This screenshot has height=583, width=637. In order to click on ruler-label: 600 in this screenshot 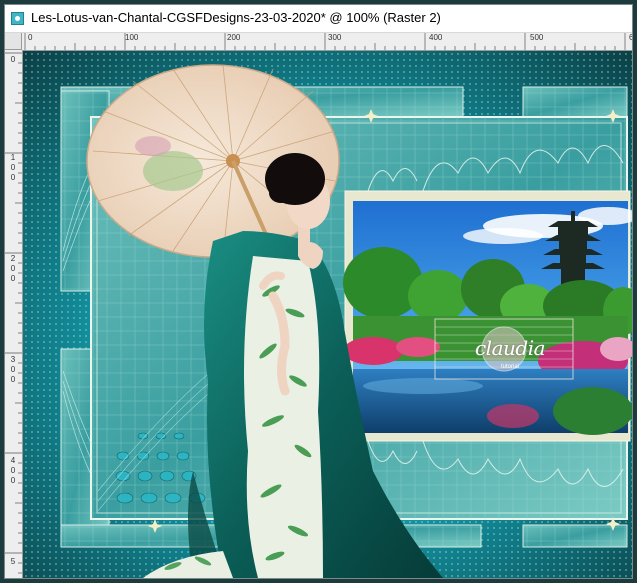, I will do `click(630, 38)`.